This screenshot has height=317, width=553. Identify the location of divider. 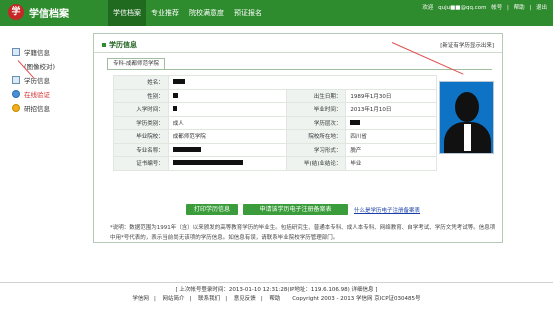
(298, 52).